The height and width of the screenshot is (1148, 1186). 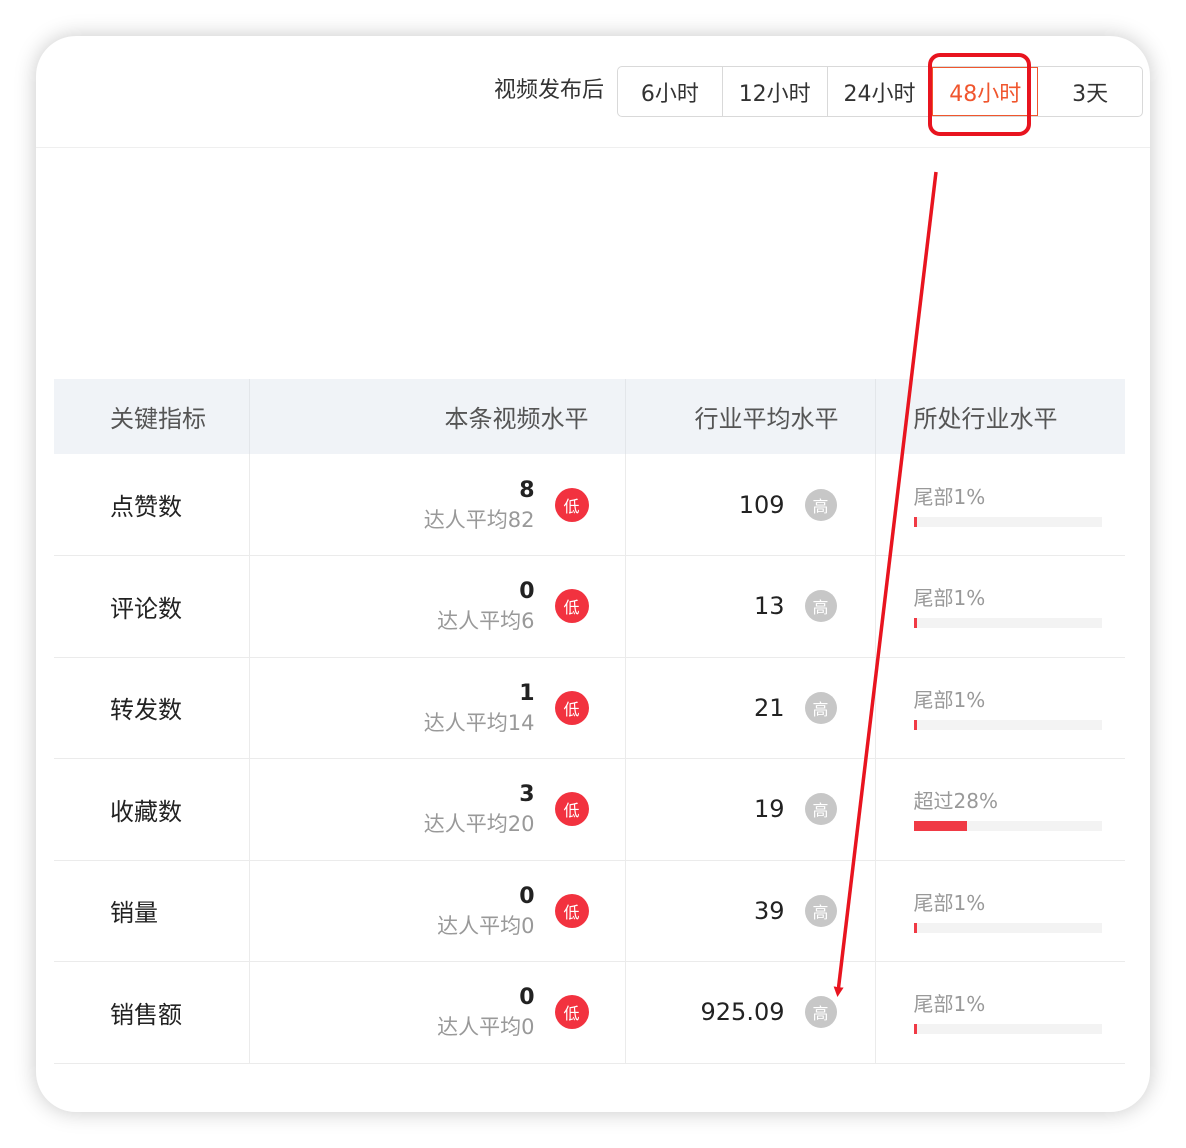 What do you see at coordinates (750, 911) in the screenshot?
I see `industry-average-cell: 39 高` at bounding box center [750, 911].